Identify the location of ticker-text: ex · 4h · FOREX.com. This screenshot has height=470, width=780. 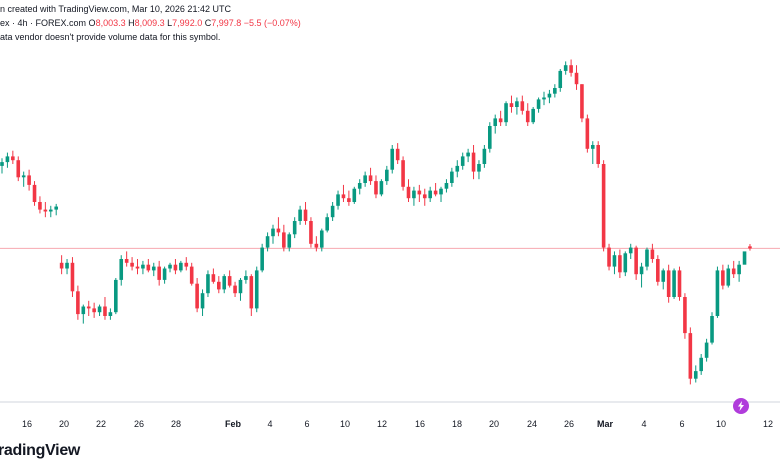
(43, 23).